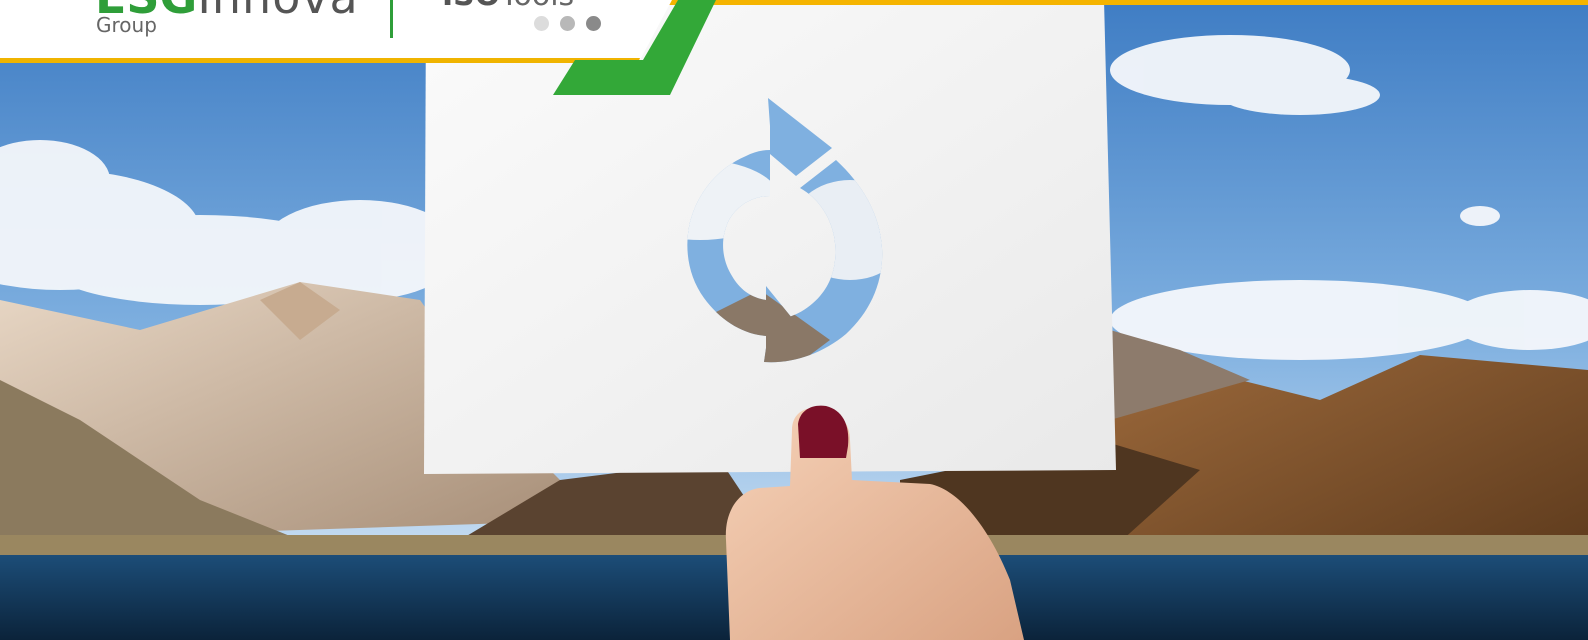 This screenshot has height=640, width=1588. What do you see at coordinates (471, 6) in the screenshot?
I see `iso-prefix: ISO` at bounding box center [471, 6].